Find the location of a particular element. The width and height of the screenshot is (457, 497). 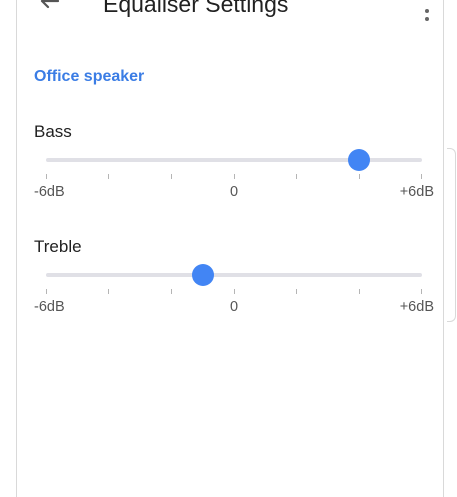

page-title: Equaliser Settings is located at coordinates (196, 8).